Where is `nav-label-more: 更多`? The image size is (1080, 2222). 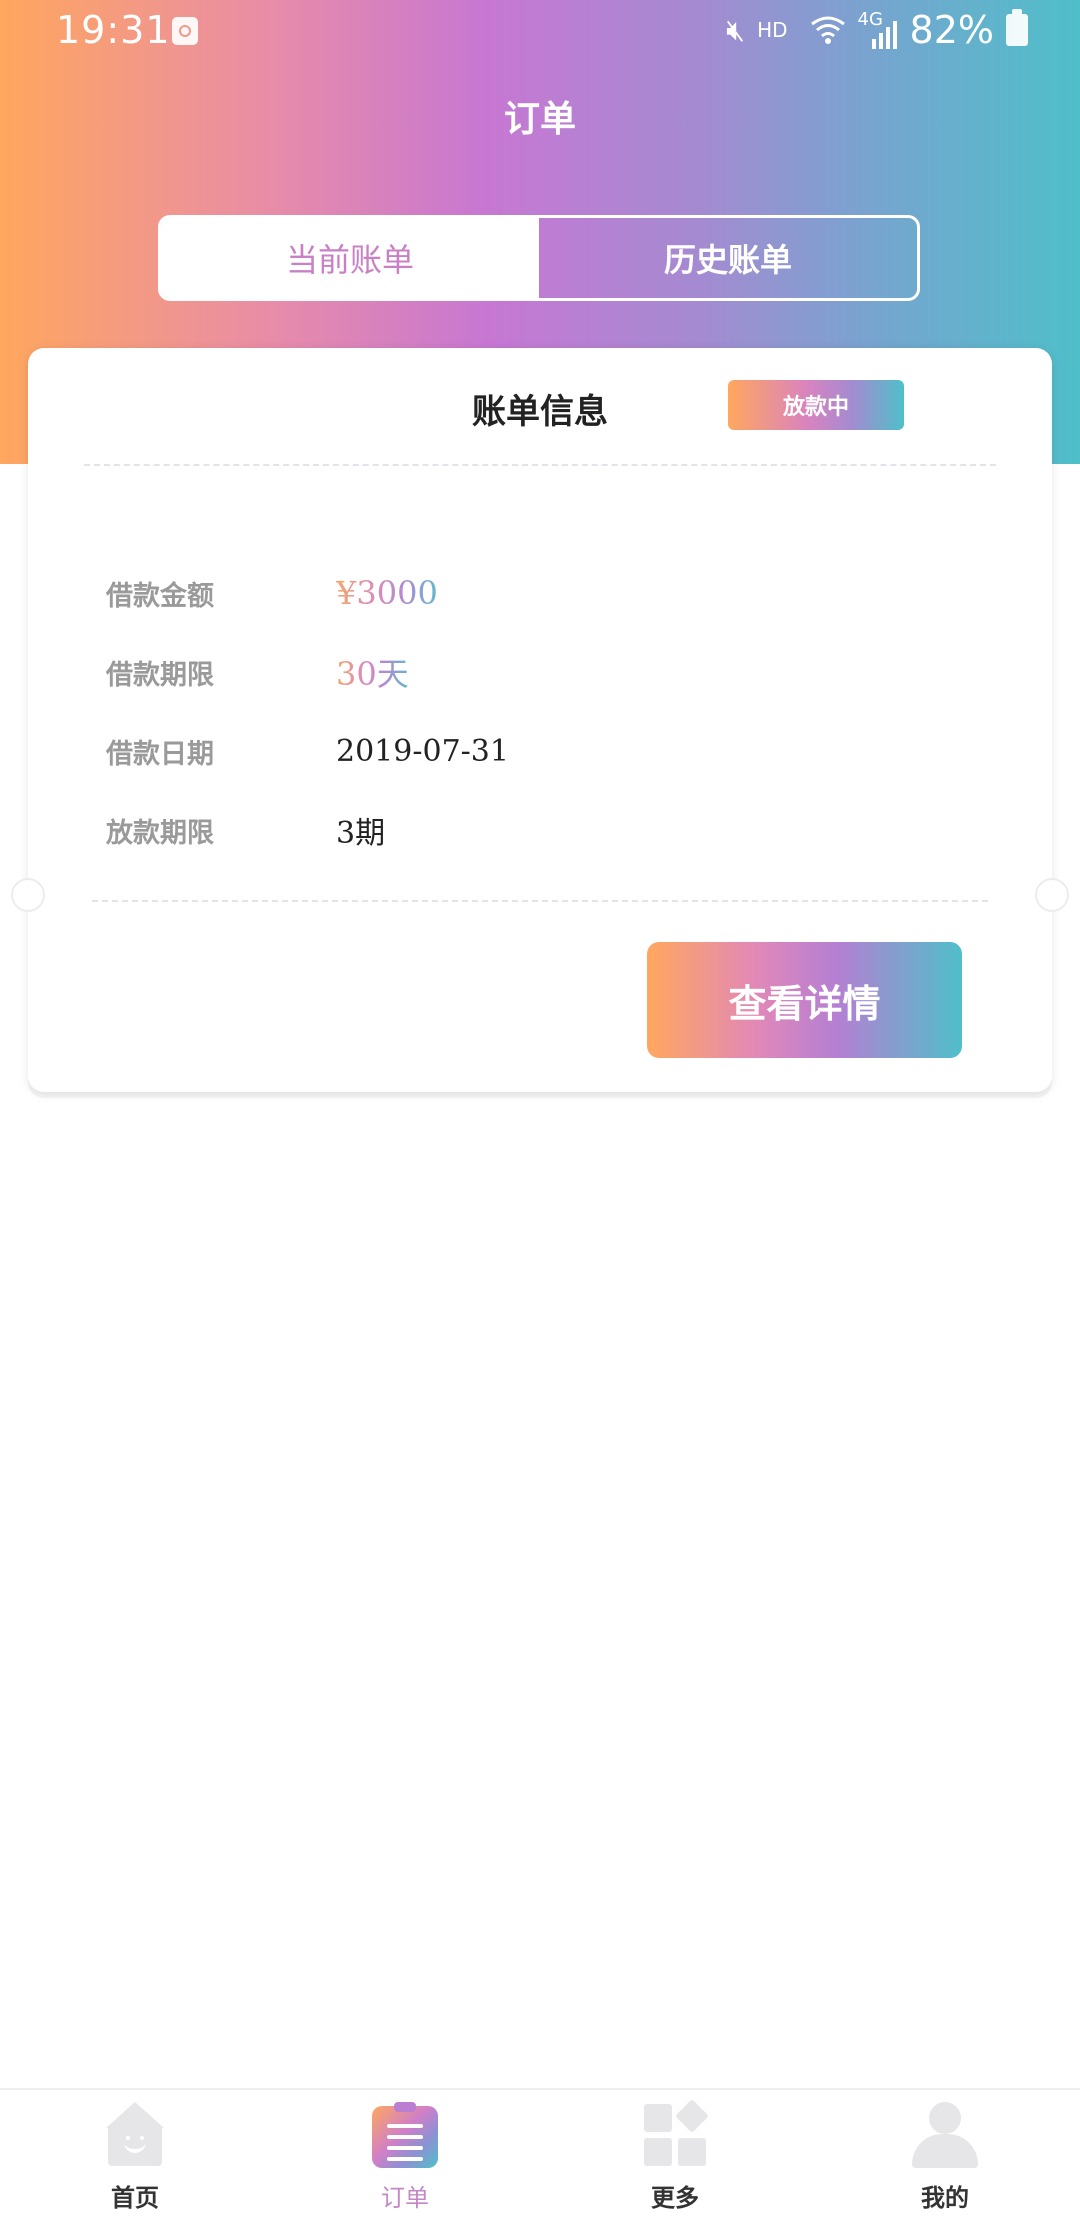
nav-label-more: 更多 is located at coordinates (675, 2197).